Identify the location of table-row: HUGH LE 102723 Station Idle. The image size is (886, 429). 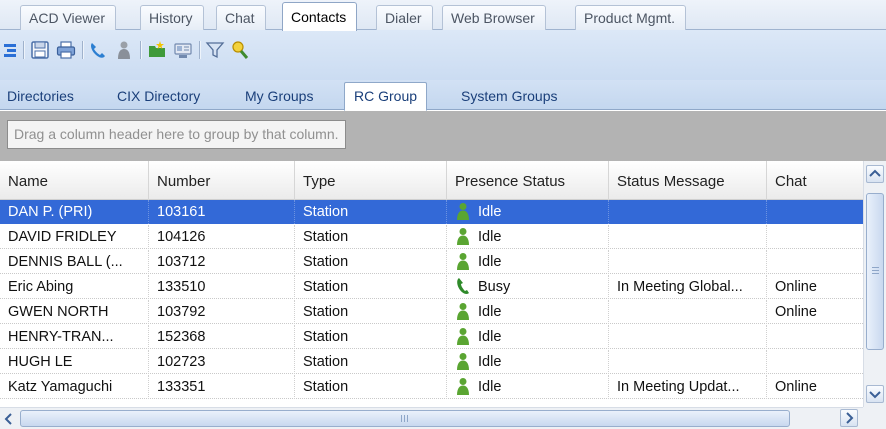
(431, 362).